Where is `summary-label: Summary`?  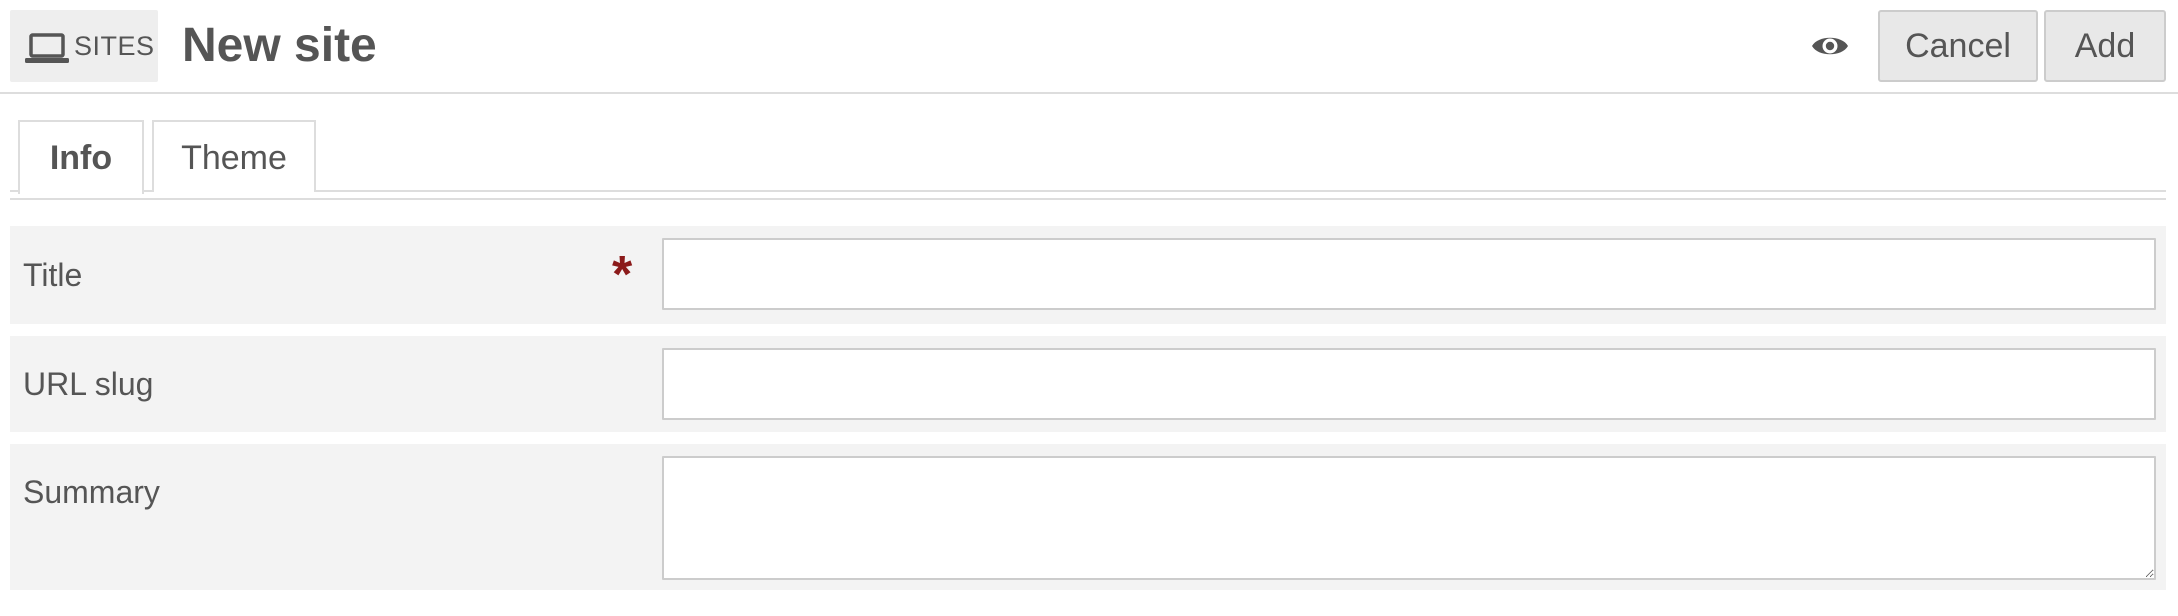 summary-label: Summary is located at coordinates (91, 492).